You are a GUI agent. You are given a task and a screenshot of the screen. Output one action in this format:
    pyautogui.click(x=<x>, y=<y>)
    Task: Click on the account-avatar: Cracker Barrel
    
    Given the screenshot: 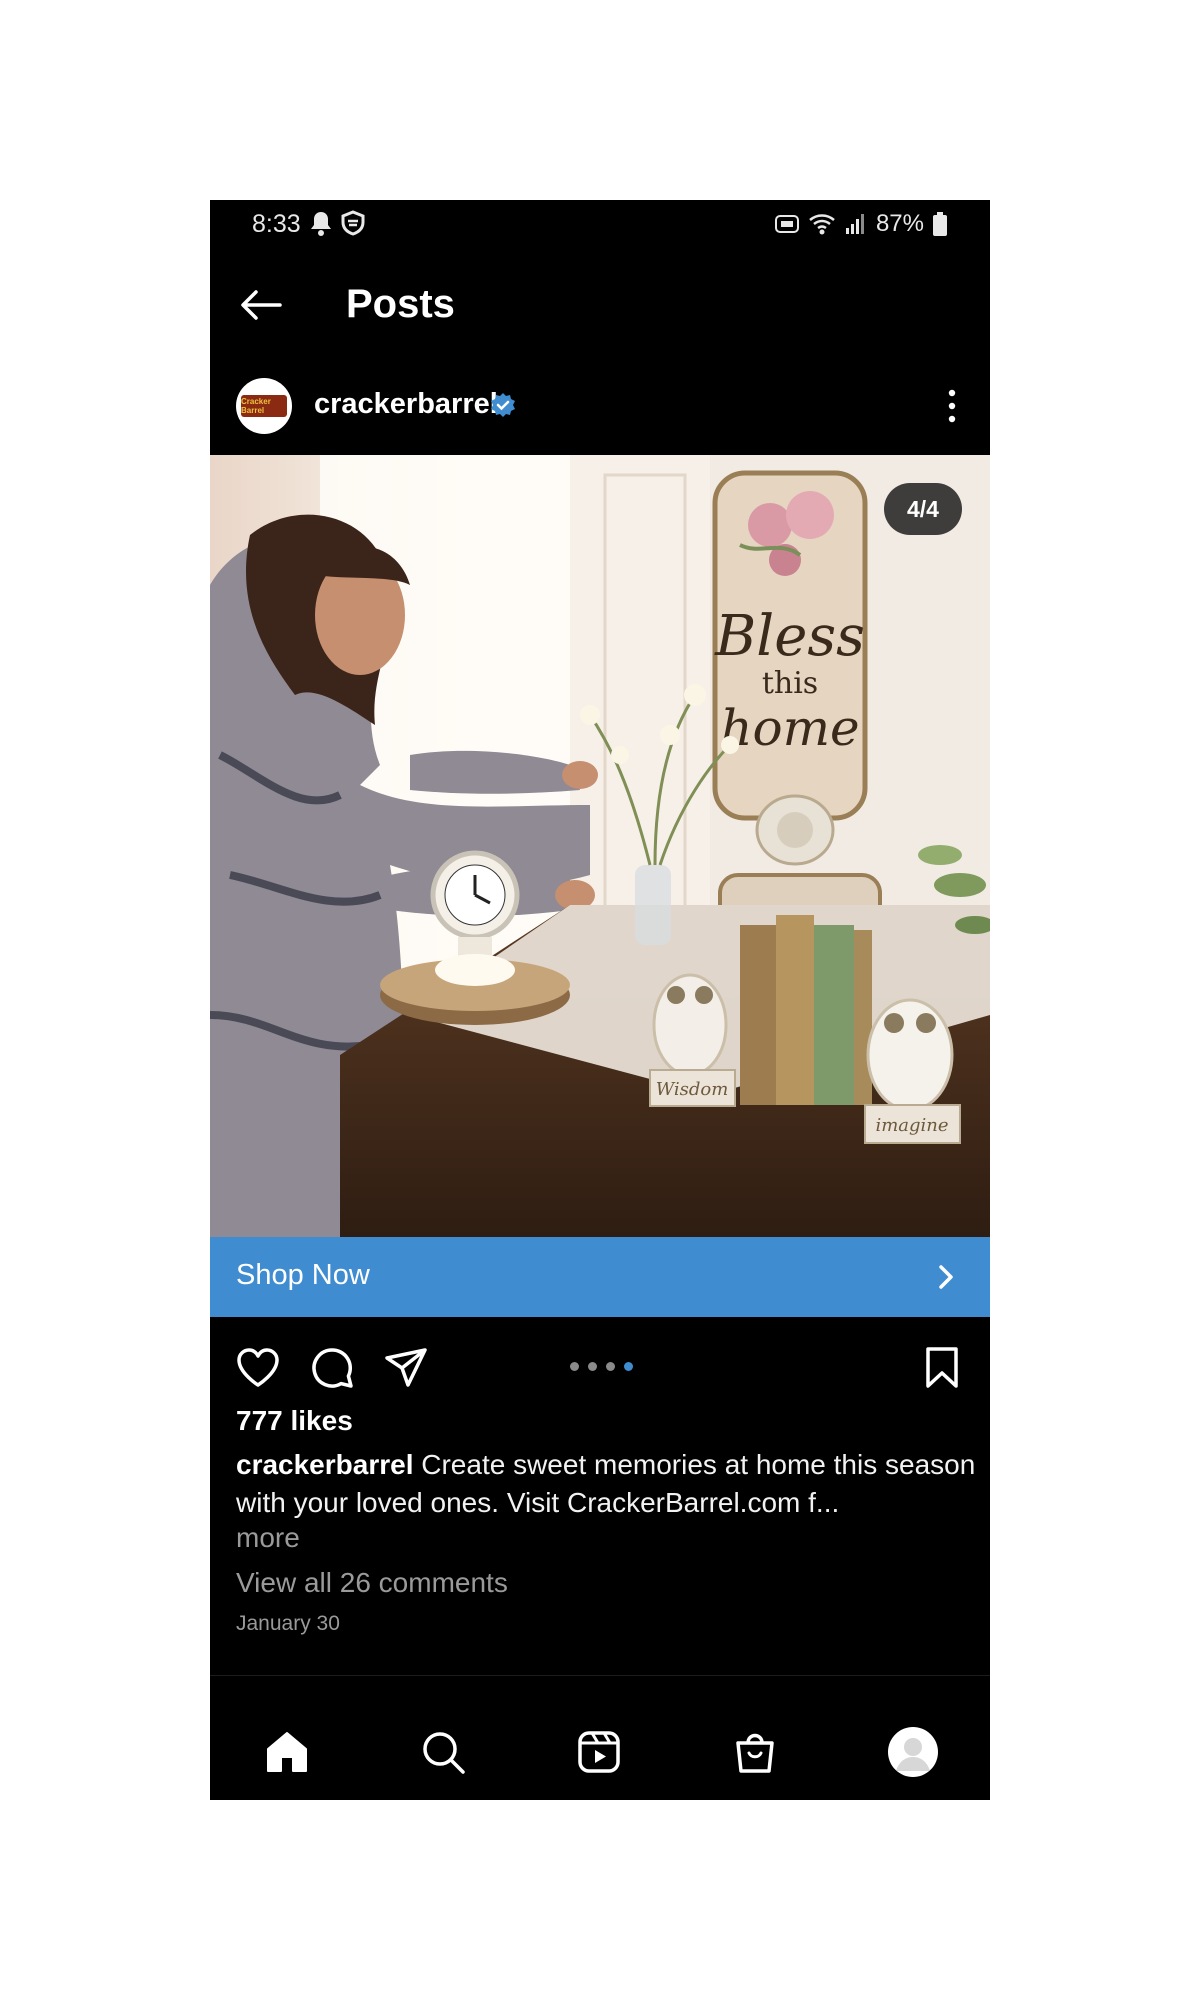 What is the action you would take?
    pyautogui.click(x=264, y=406)
    